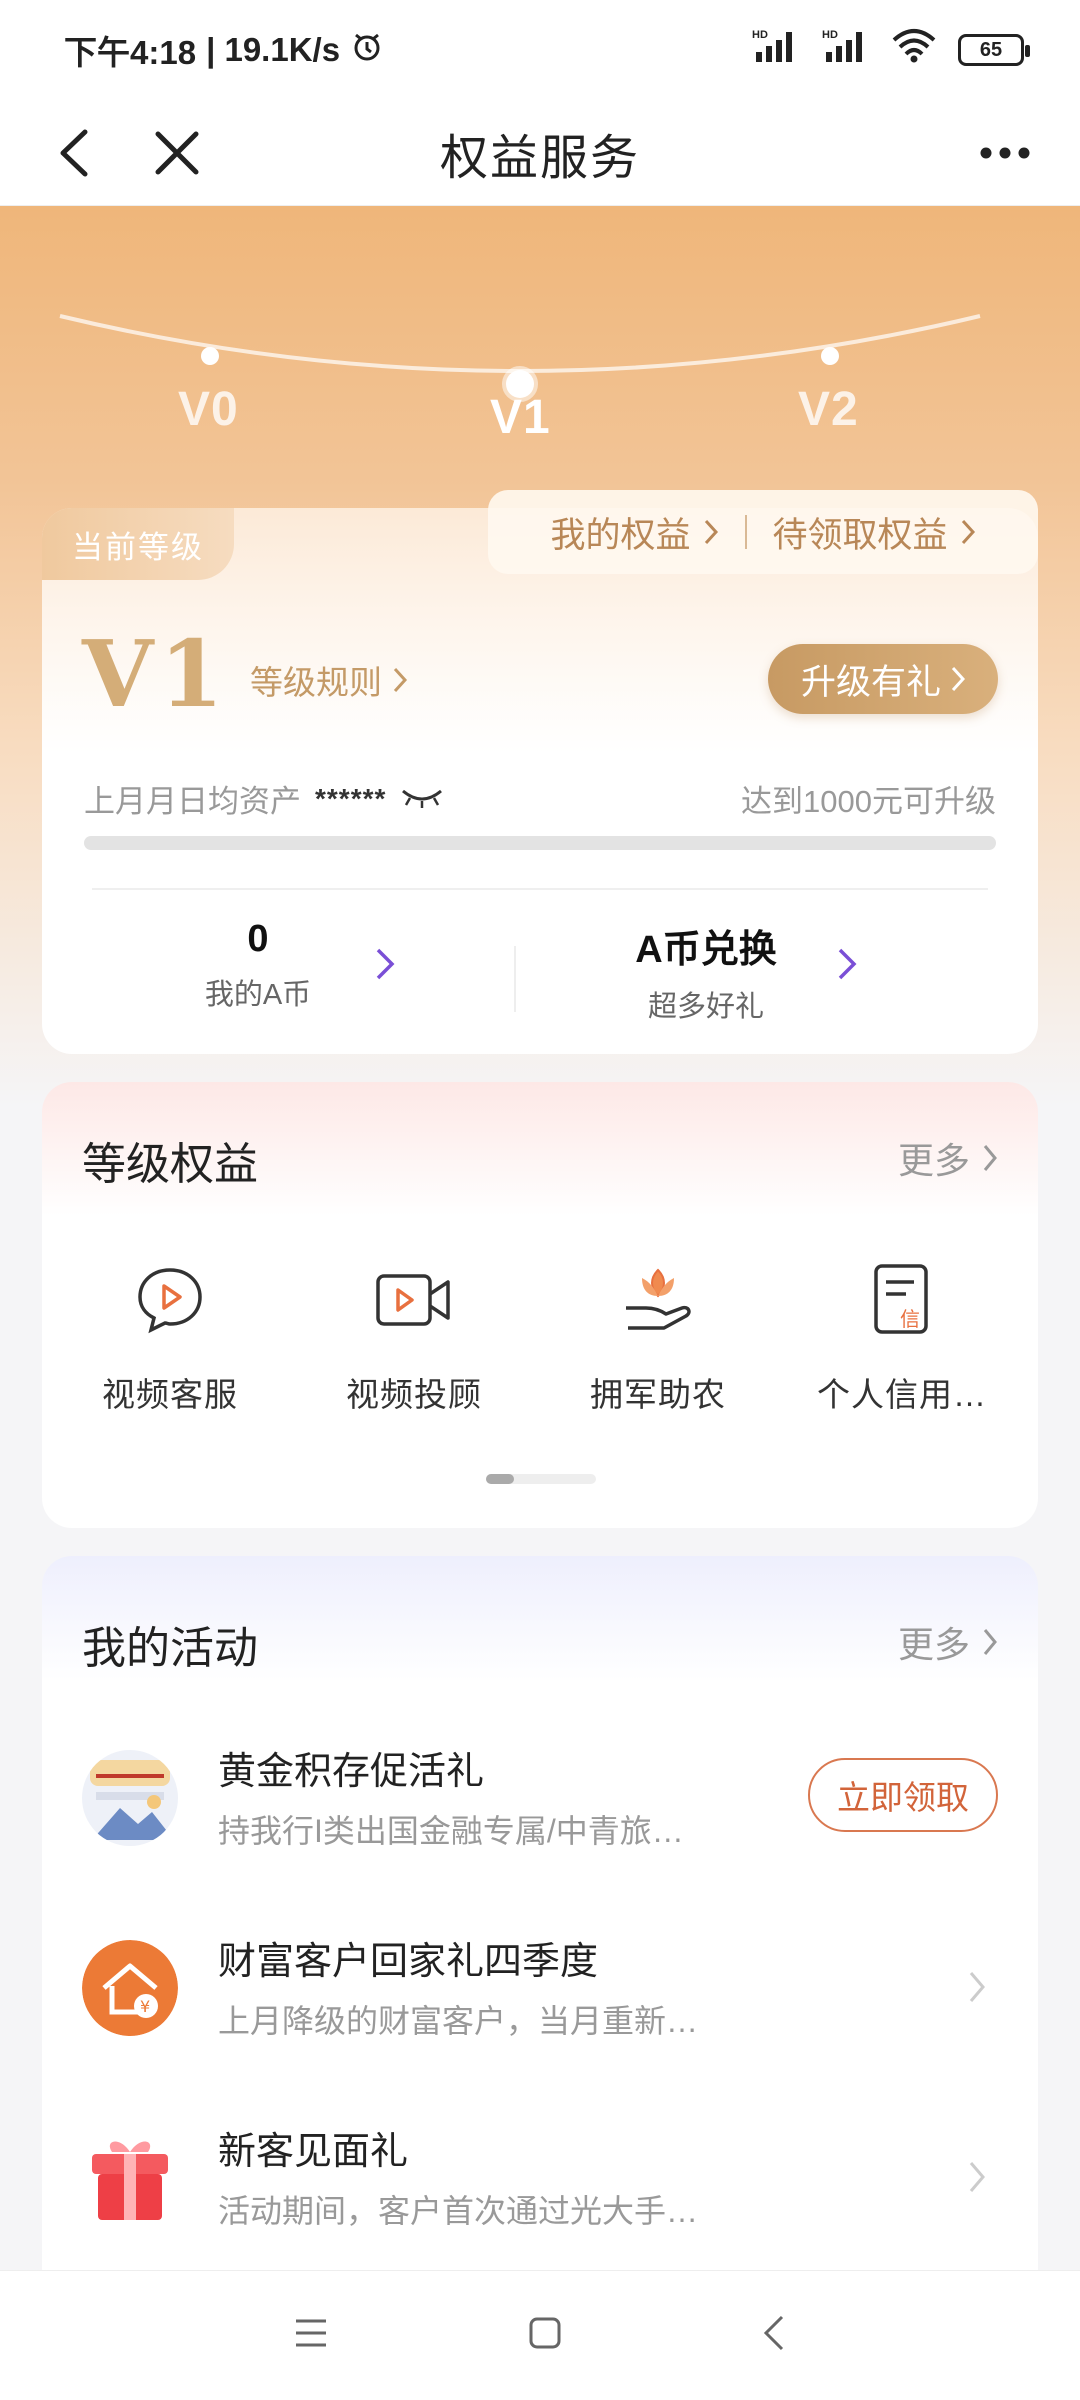 This screenshot has width=1080, height=2400. I want to click on status-speed: | 19.1K/s, so click(273, 49).